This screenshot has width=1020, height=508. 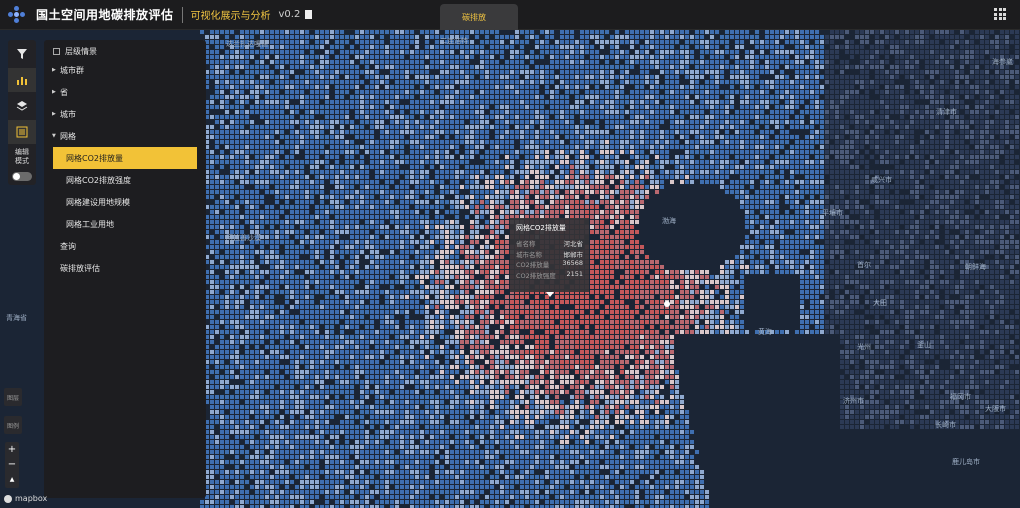 What do you see at coordinates (479, 17) in the screenshot?
I see `tab-carbon-emission: 碳排放` at bounding box center [479, 17].